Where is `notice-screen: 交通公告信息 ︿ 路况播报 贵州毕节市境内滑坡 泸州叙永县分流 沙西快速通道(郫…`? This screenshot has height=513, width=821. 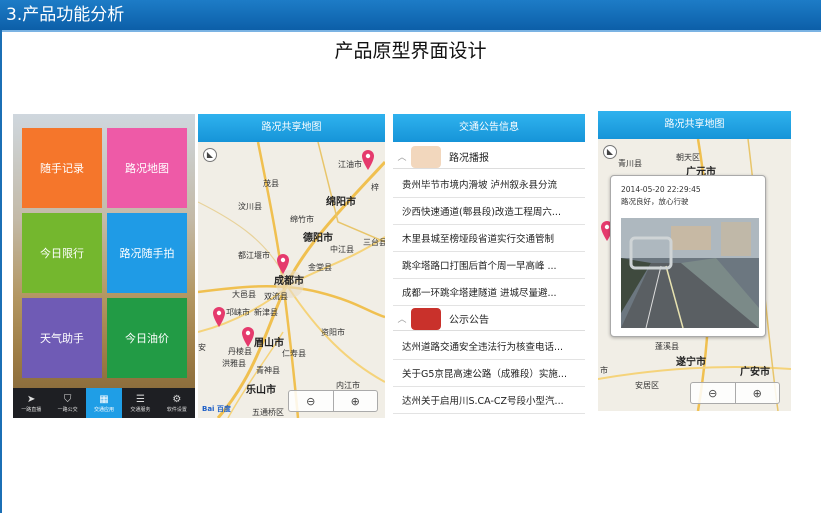 notice-screen: 交通公告信息 ︿ 路况播报 贵州毕节市境内滑坡 泸州叙永县分流 沙西快速通道(郫… is located at coordinates (489, 266).